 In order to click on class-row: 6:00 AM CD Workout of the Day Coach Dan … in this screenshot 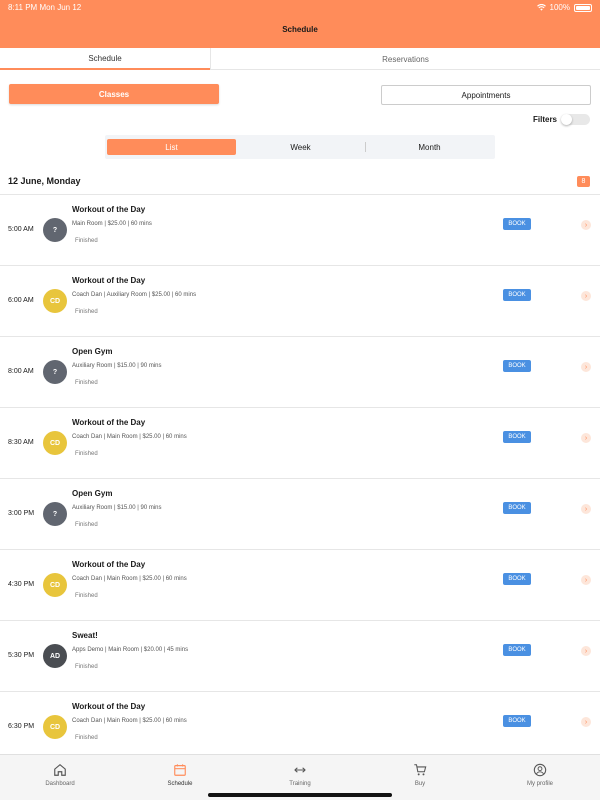, I will do `click(300, 301)`.